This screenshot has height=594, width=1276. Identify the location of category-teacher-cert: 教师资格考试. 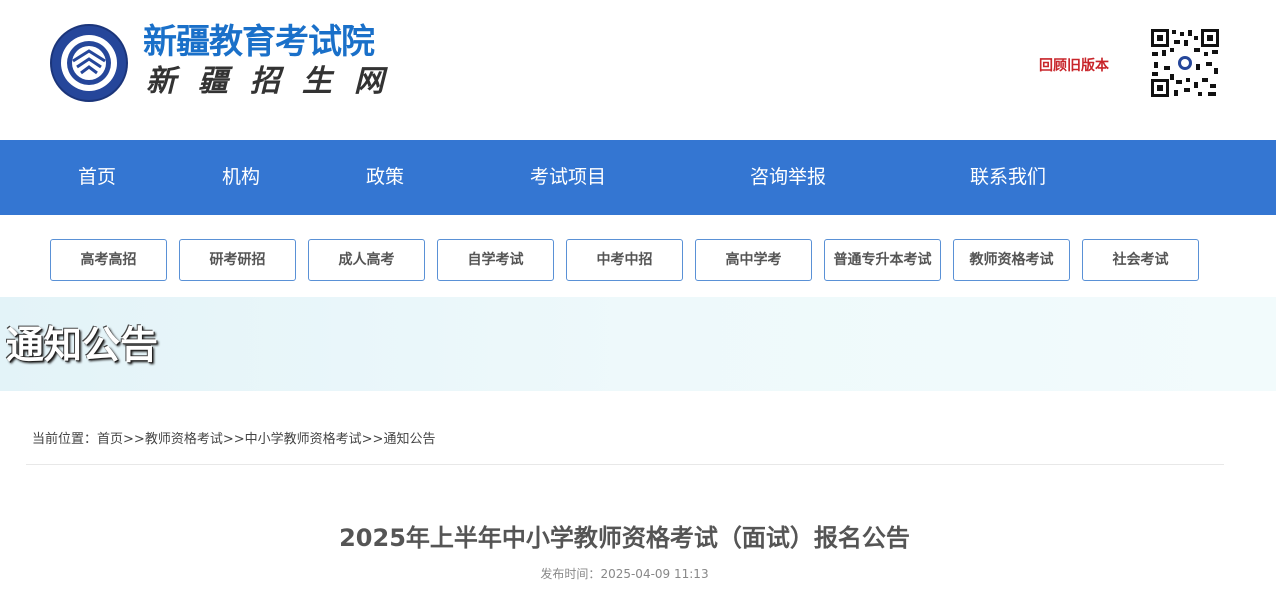
(1011, 260).